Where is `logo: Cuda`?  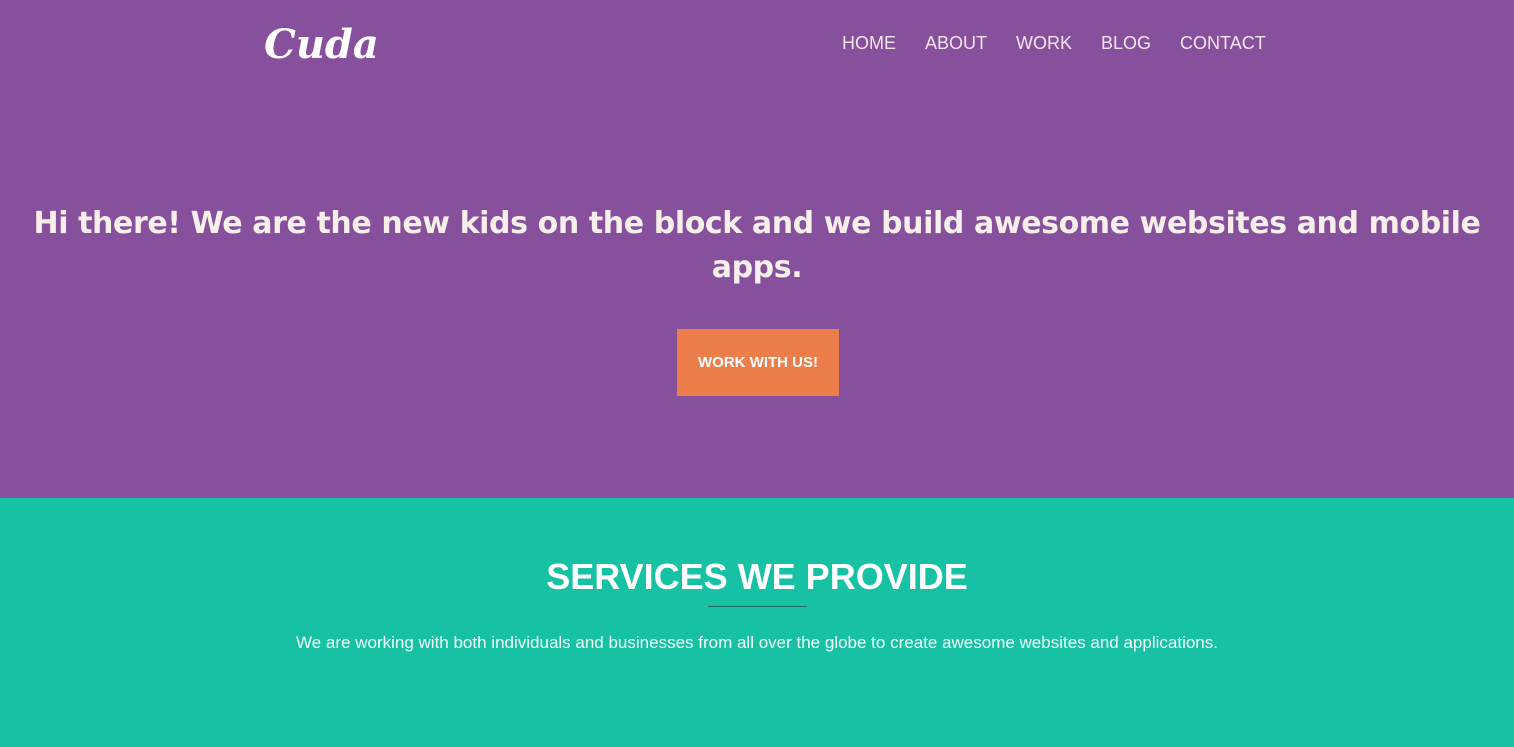 logo: Cuda is located at coordinates (321, 45).